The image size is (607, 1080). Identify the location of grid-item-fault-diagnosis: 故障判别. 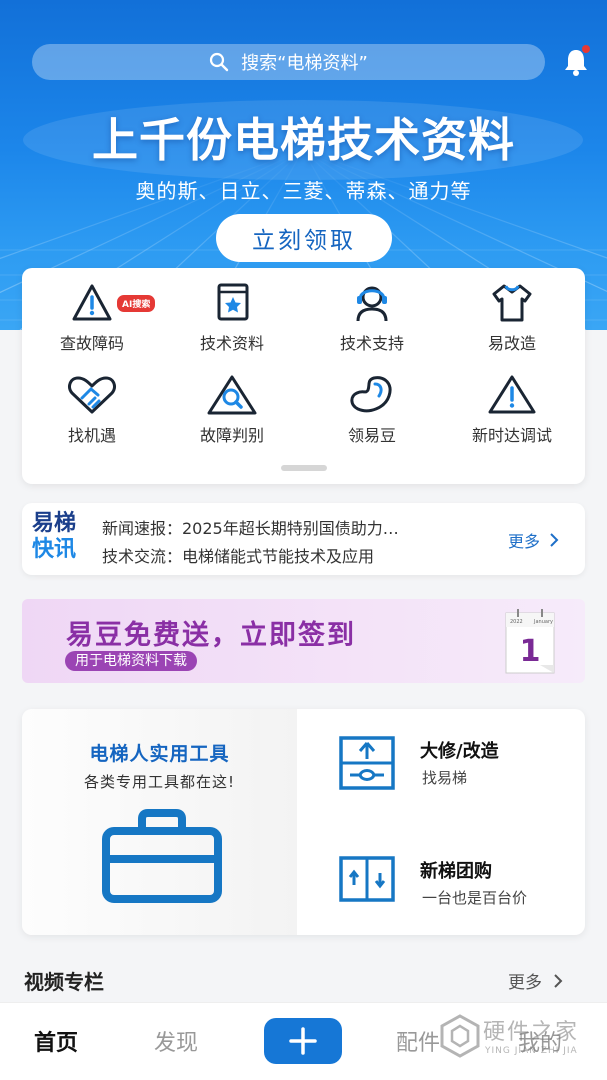
(232, 419).